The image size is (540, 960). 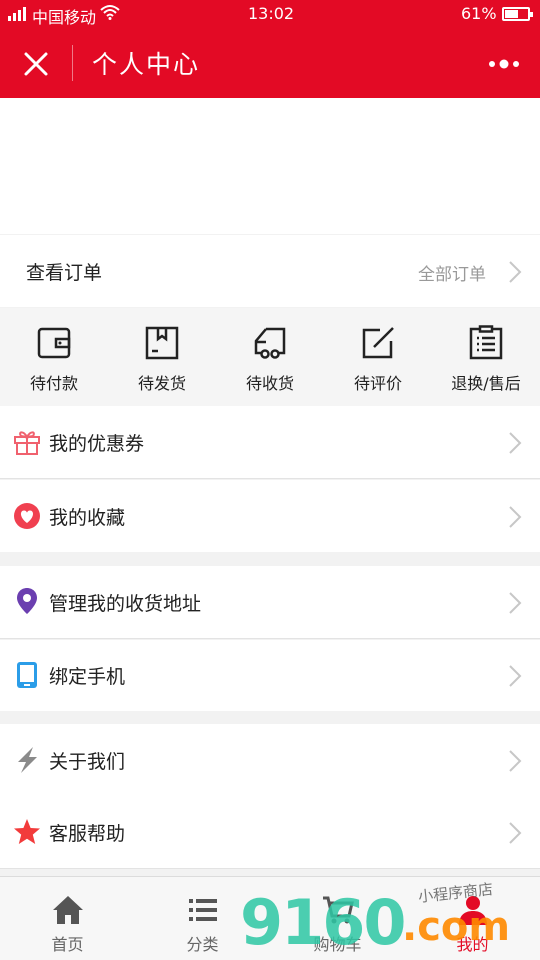 I want to click on menu-item-label: 关于我们, so click(x=87, y=762).